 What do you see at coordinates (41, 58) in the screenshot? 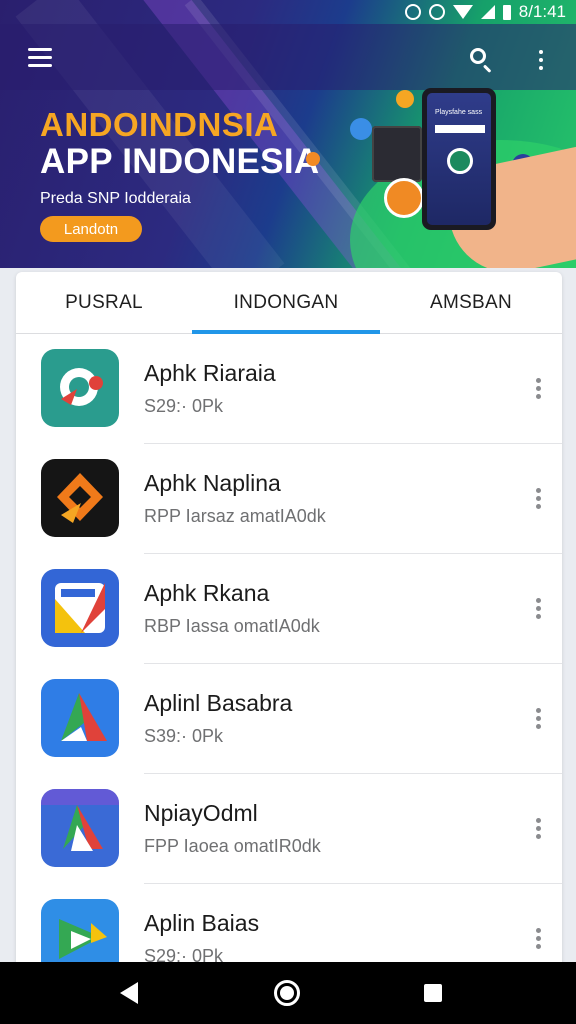
I see `hamburger-menu-icon` at bounding box center [41, 58].